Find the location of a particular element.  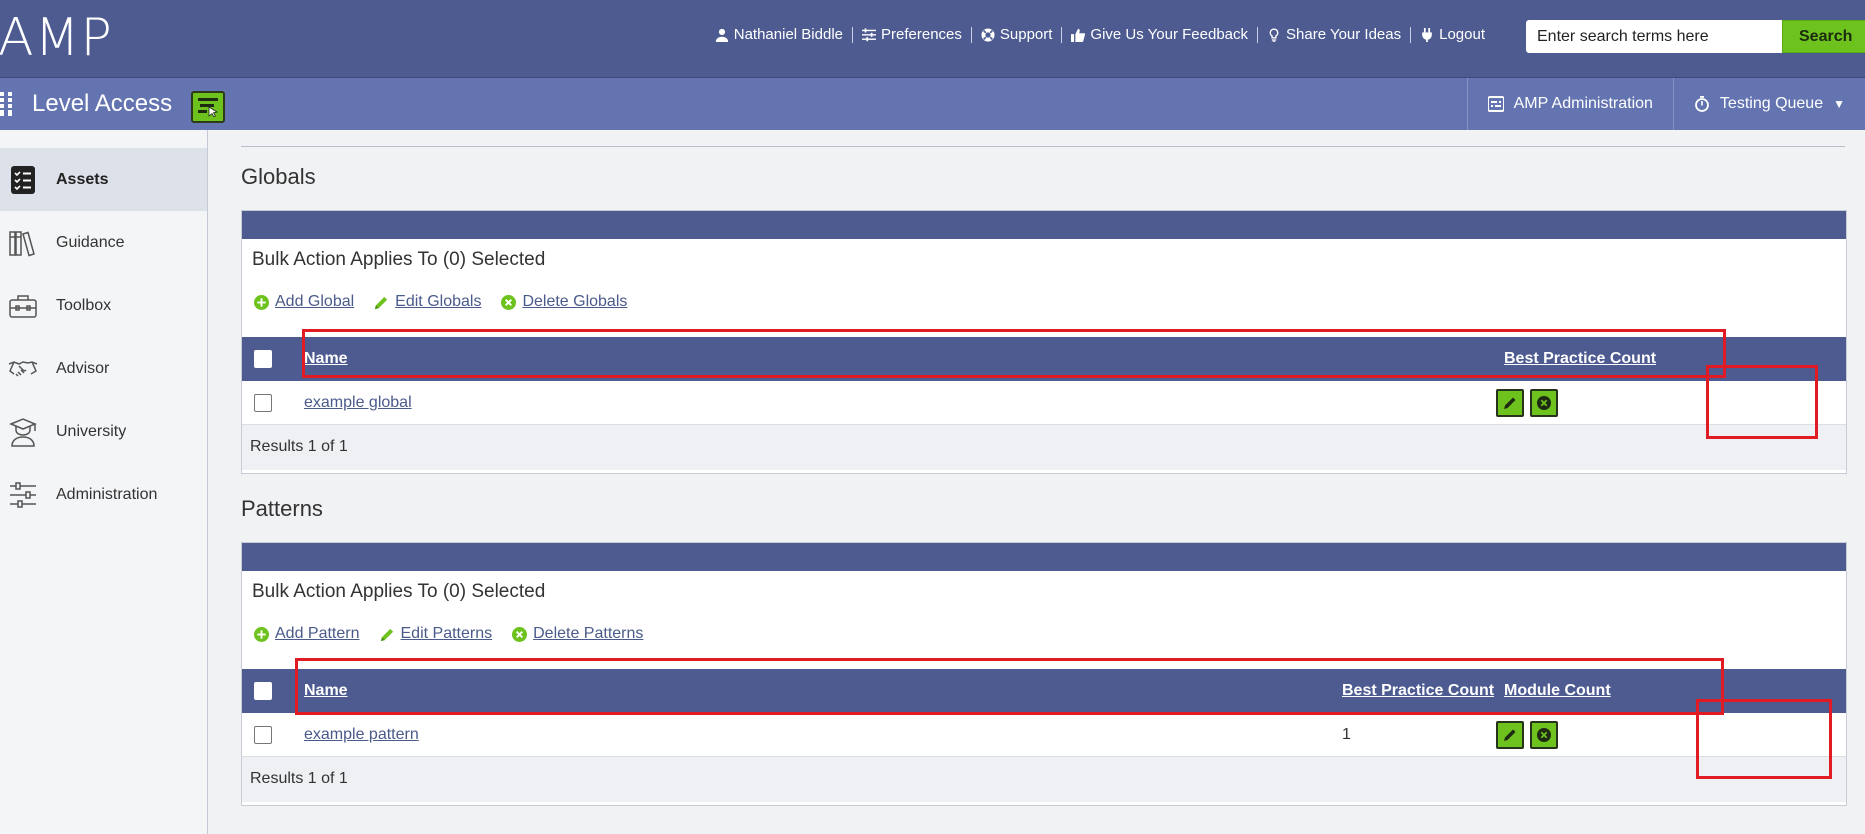

add-global-link: Add Global is located at coordinates (304, 302).